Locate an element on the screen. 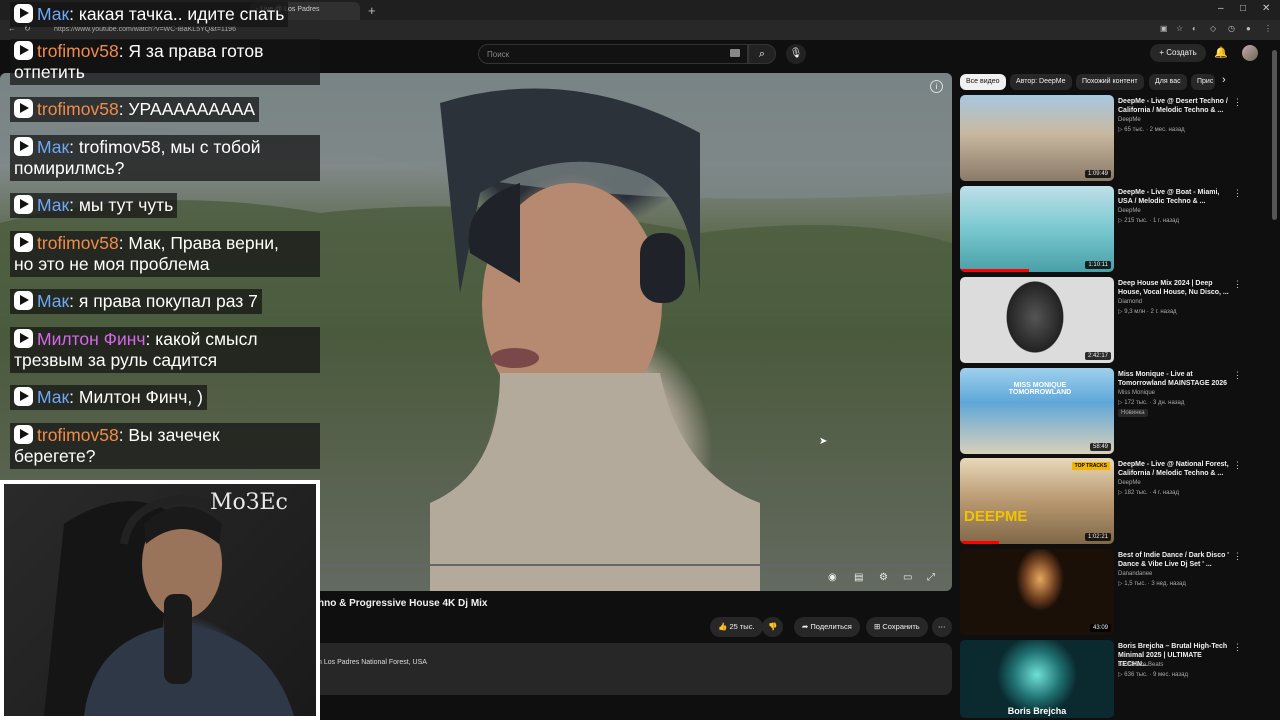  chat-nick: Милтон Финч is located at coordinates (91, 339).